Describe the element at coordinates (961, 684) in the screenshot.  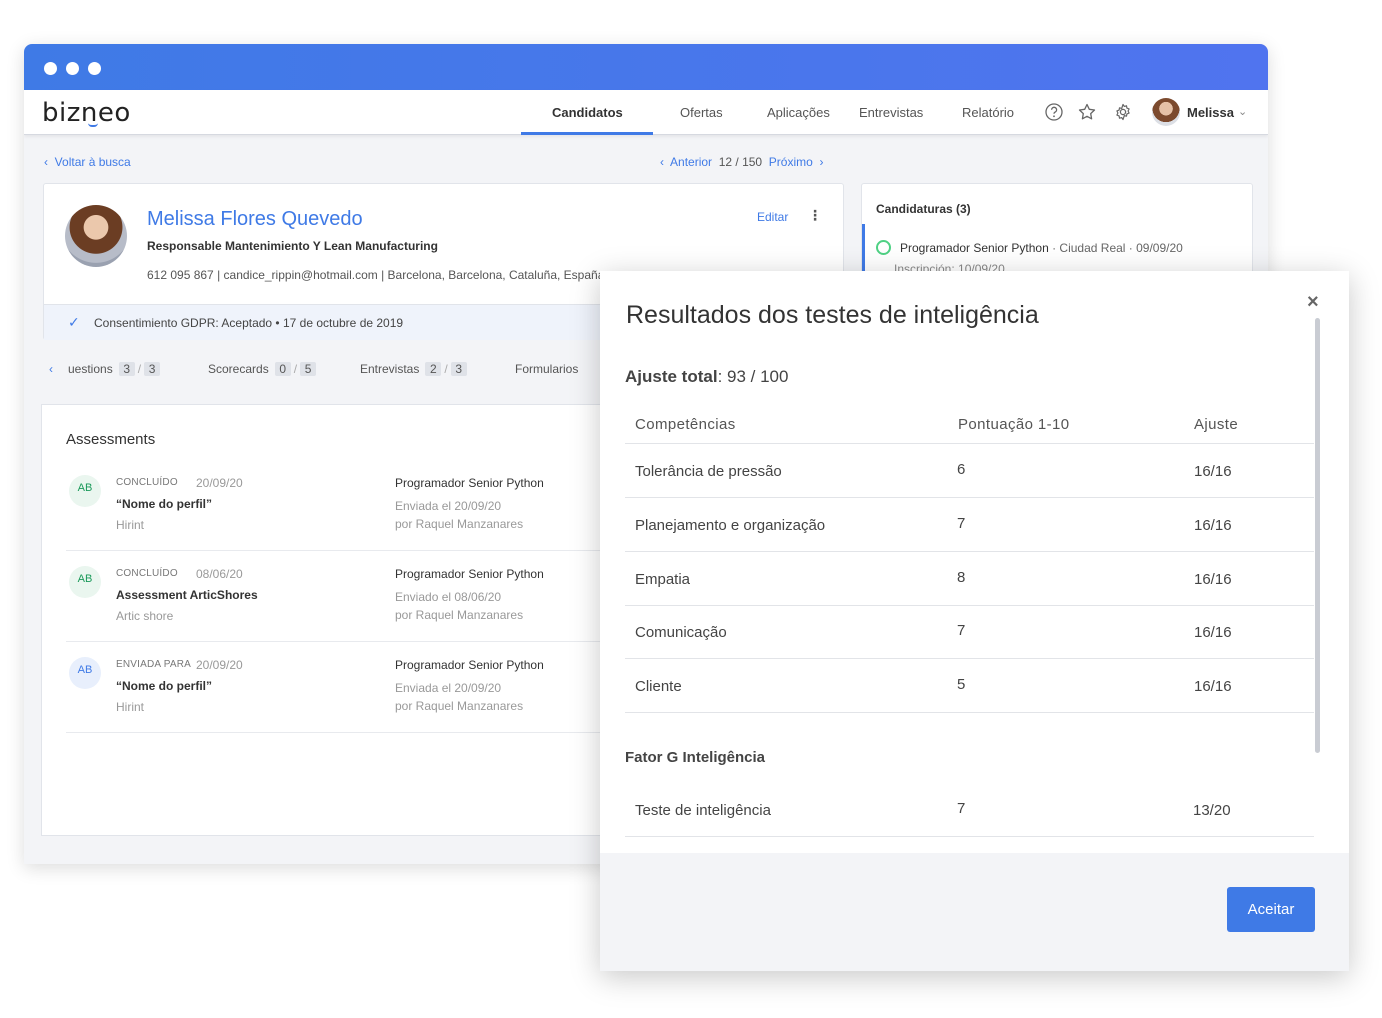
I see `competence-score: 5` at that location.